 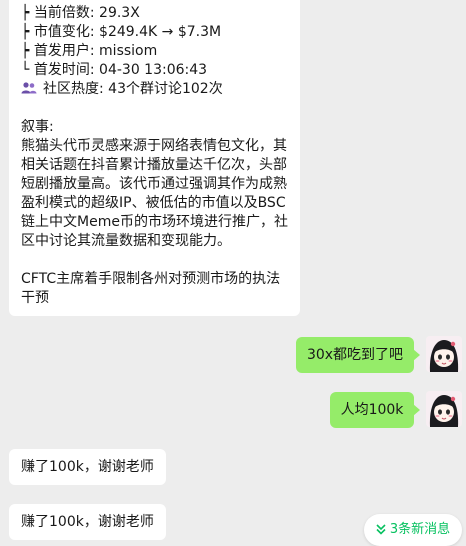 What do you see at coordinates (114, 70) in the screenshot?
I see `first-time-line: └ 首发时间: 04-30 13:06:43` at bounding box center [114, 70].